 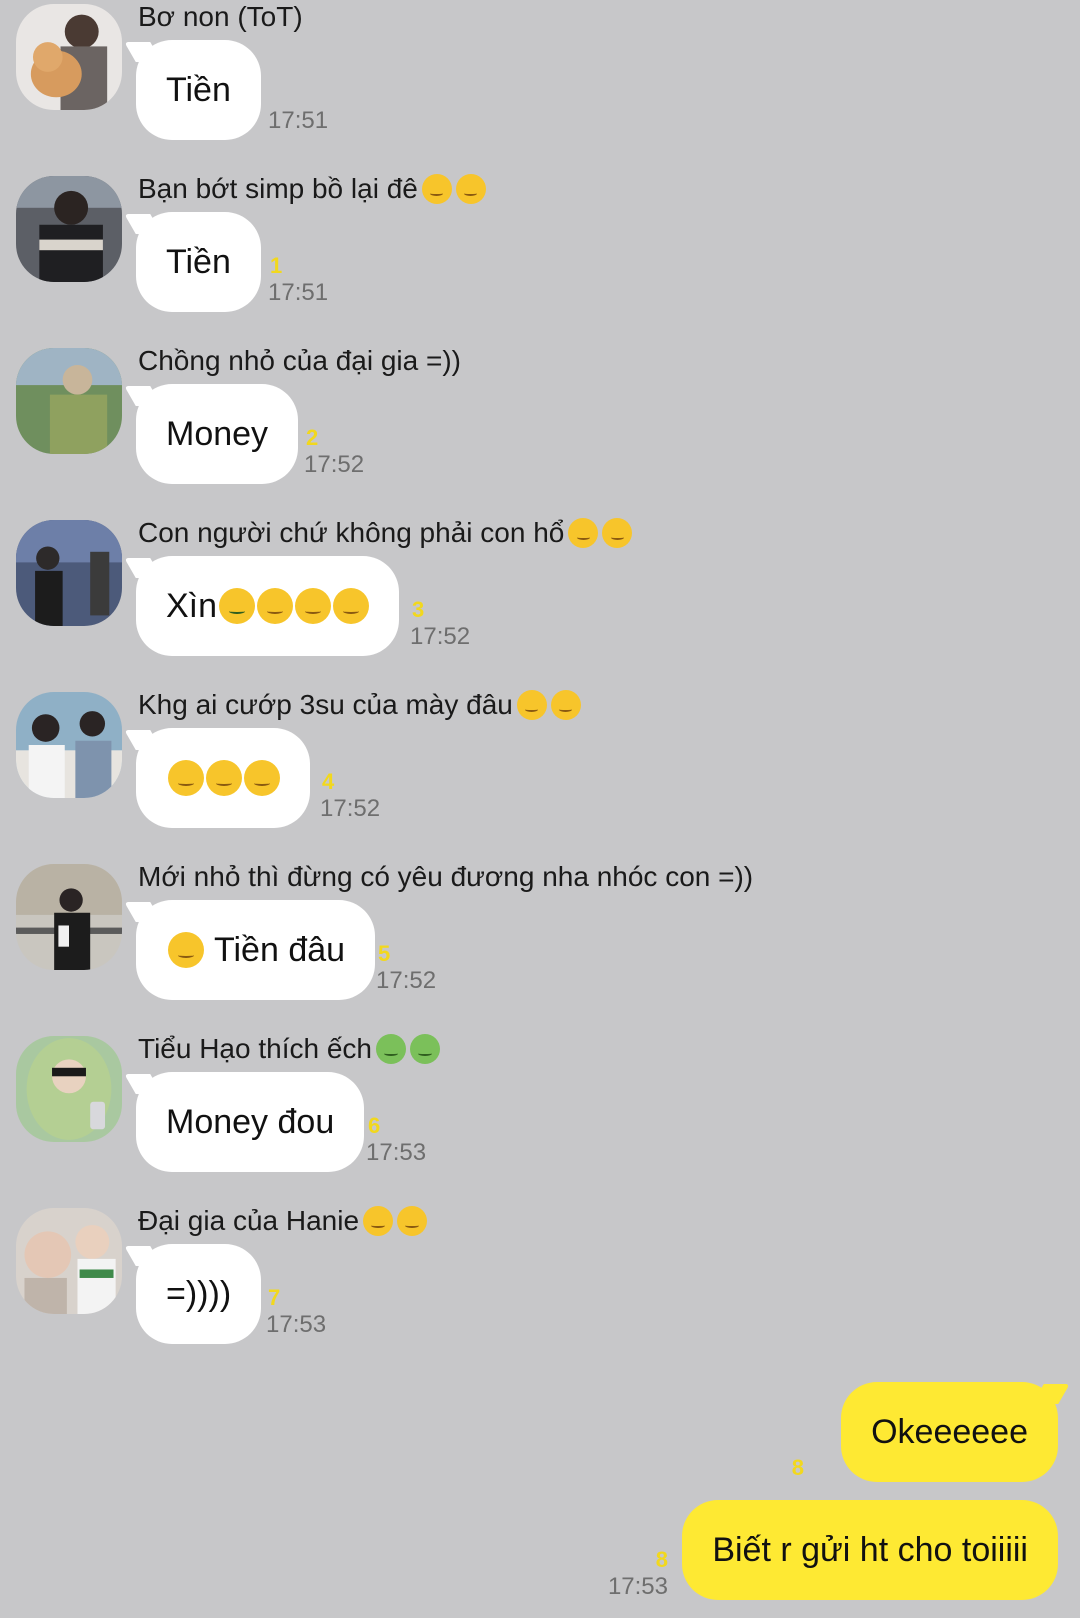 I want to click on unread-count: 4, so click(x=328, y=781).